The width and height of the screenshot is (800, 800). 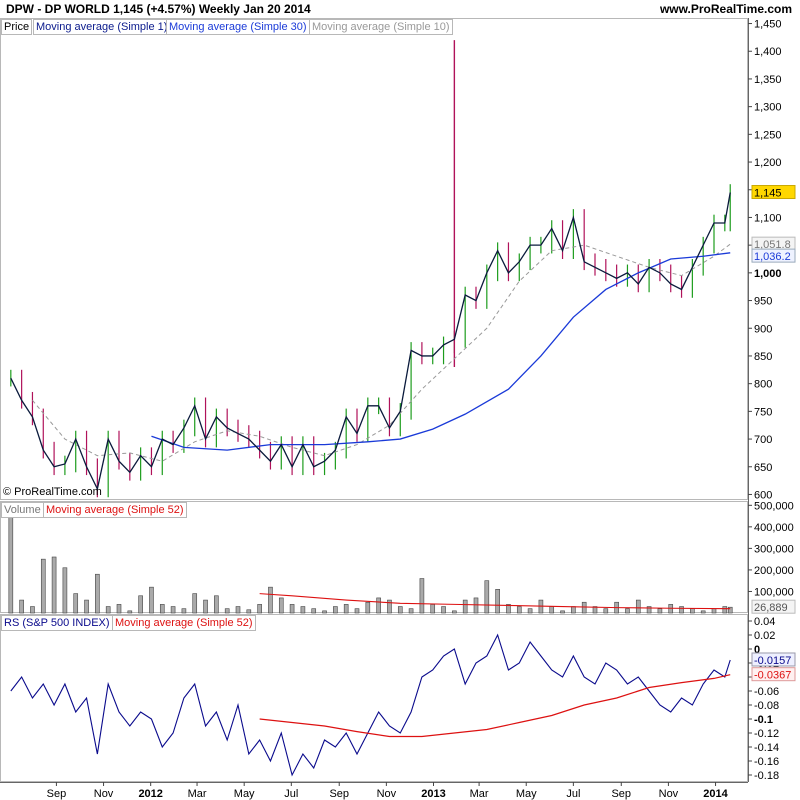 What do you see at coordinates (763, 302) in the screenshot?
I see `price-ytick-label: 950` at bounding box center [763, 302].